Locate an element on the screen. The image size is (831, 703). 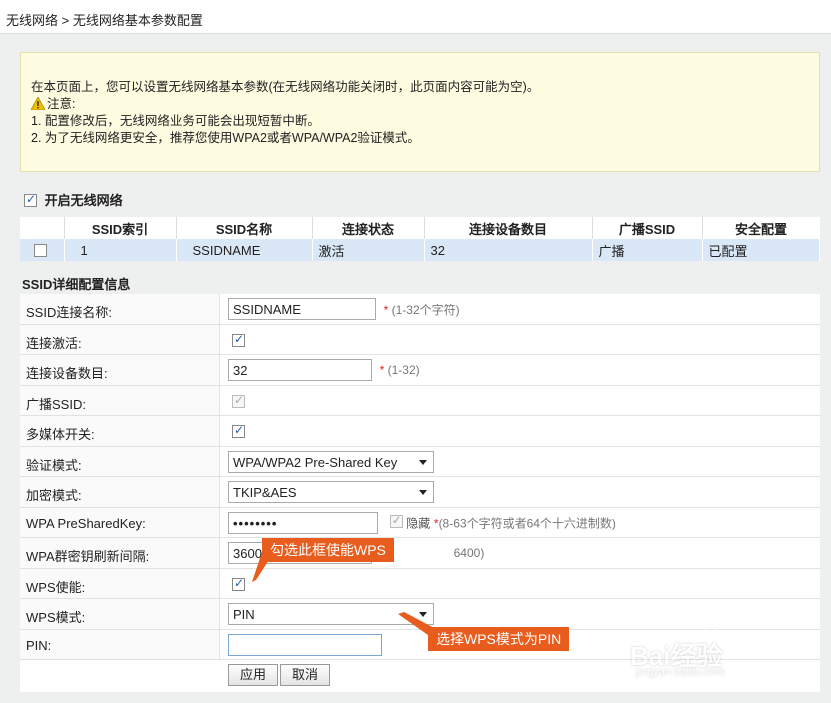
field-label: WPS使能: is located at coordinates (120, 583).